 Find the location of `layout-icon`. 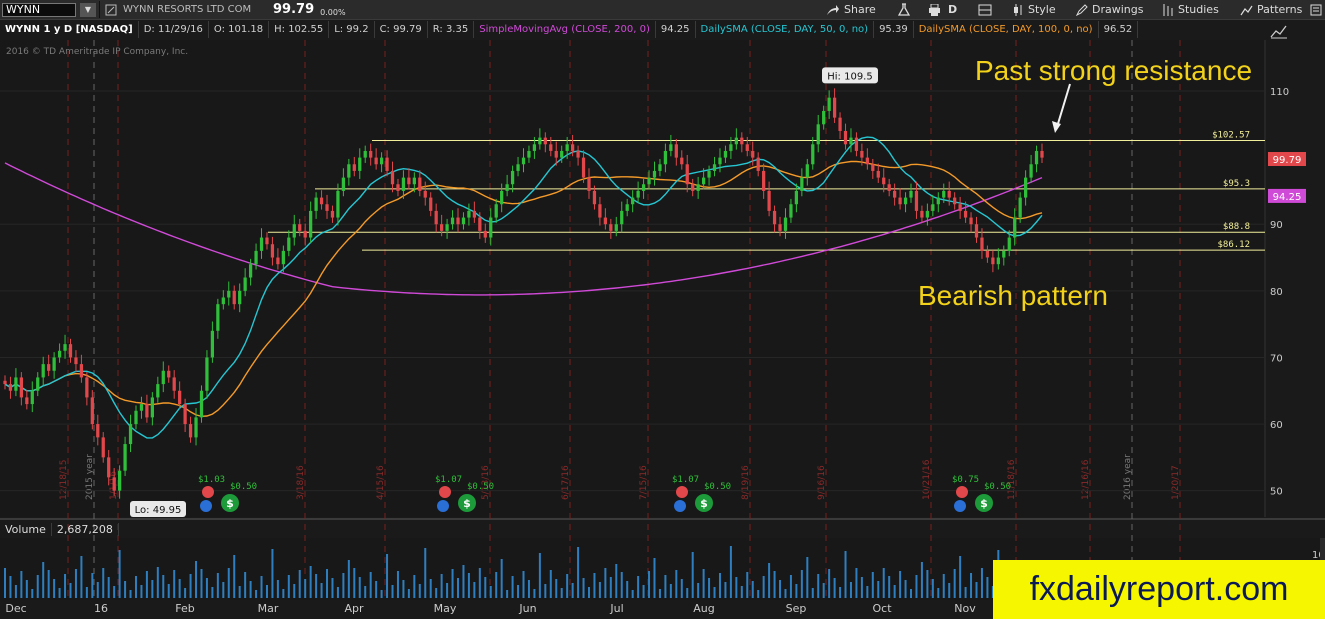

layout-icon is located at coordinates (985, 9).